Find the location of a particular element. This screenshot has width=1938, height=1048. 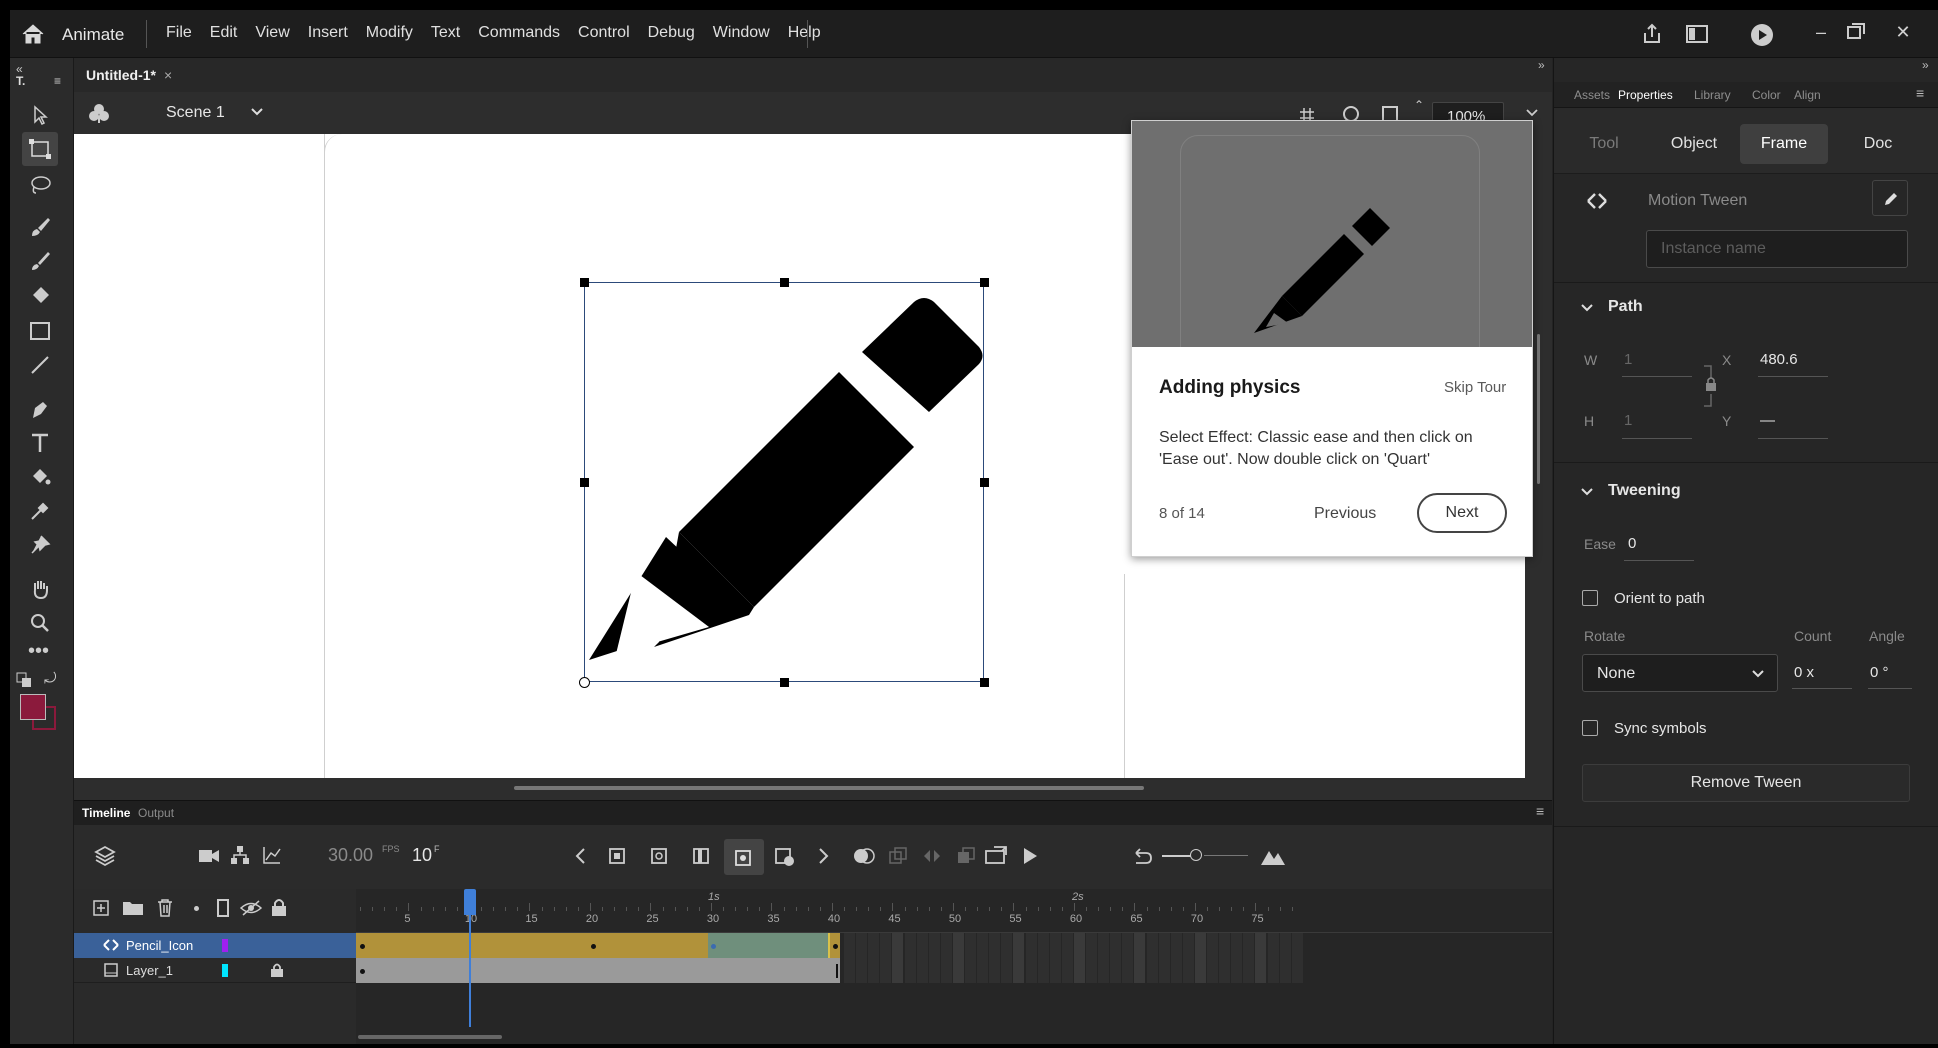

menu-edit: Edit is located at coordinates (224, 33).